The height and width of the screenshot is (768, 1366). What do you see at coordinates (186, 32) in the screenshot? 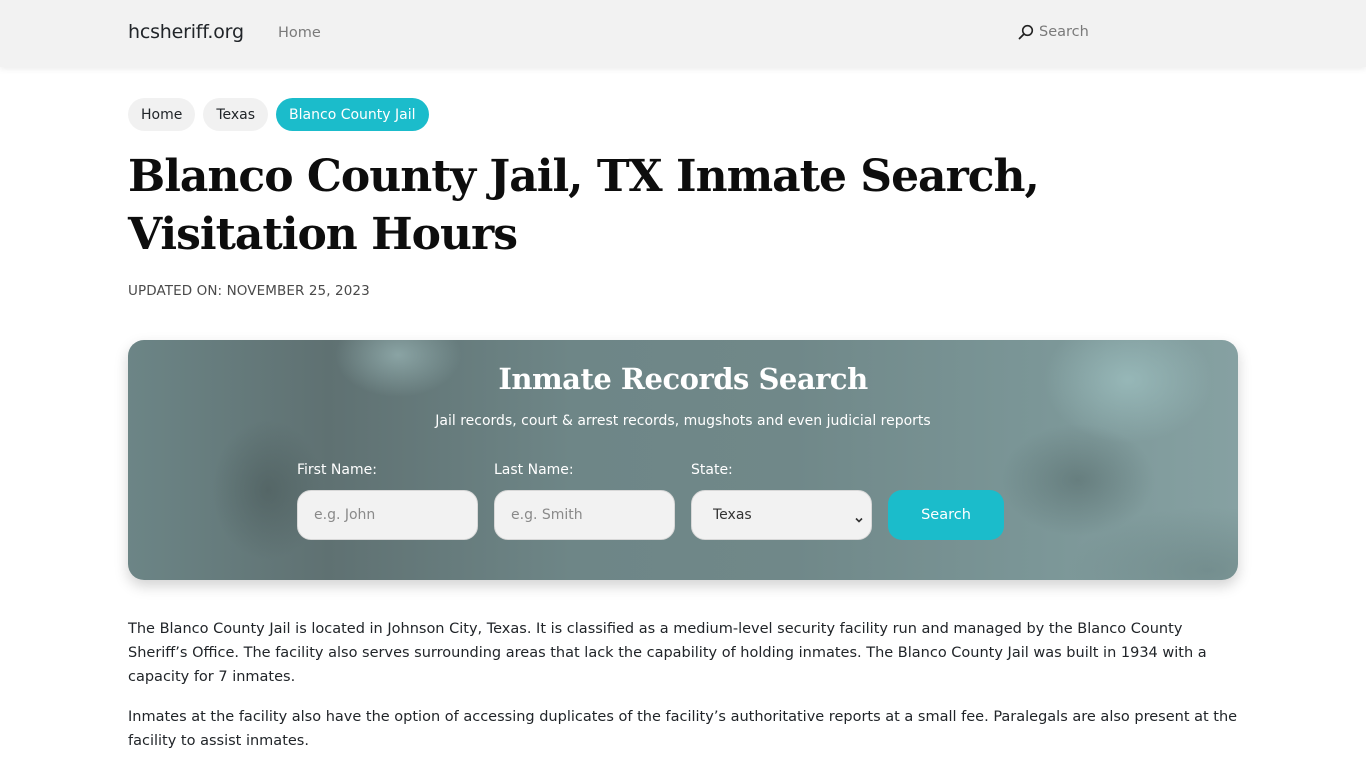
I see `site-brand-link: hcsheriff.org` at bounding box center [186, 32].